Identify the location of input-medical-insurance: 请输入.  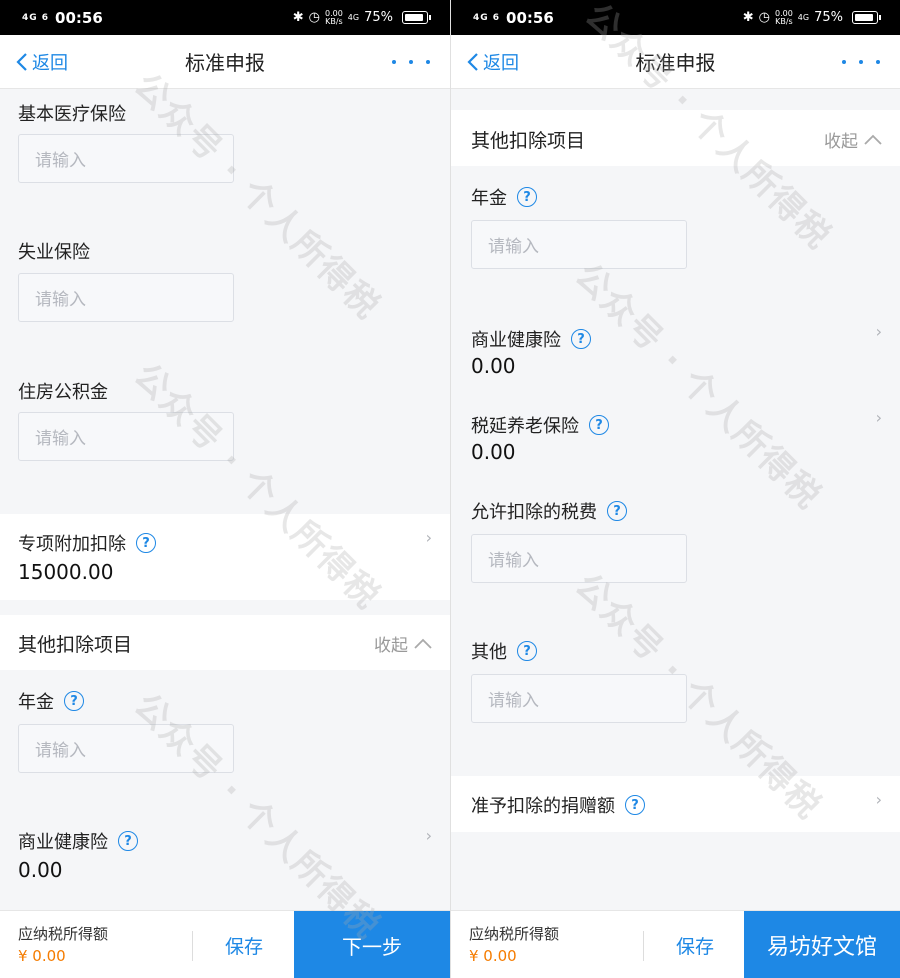
(126, 158).